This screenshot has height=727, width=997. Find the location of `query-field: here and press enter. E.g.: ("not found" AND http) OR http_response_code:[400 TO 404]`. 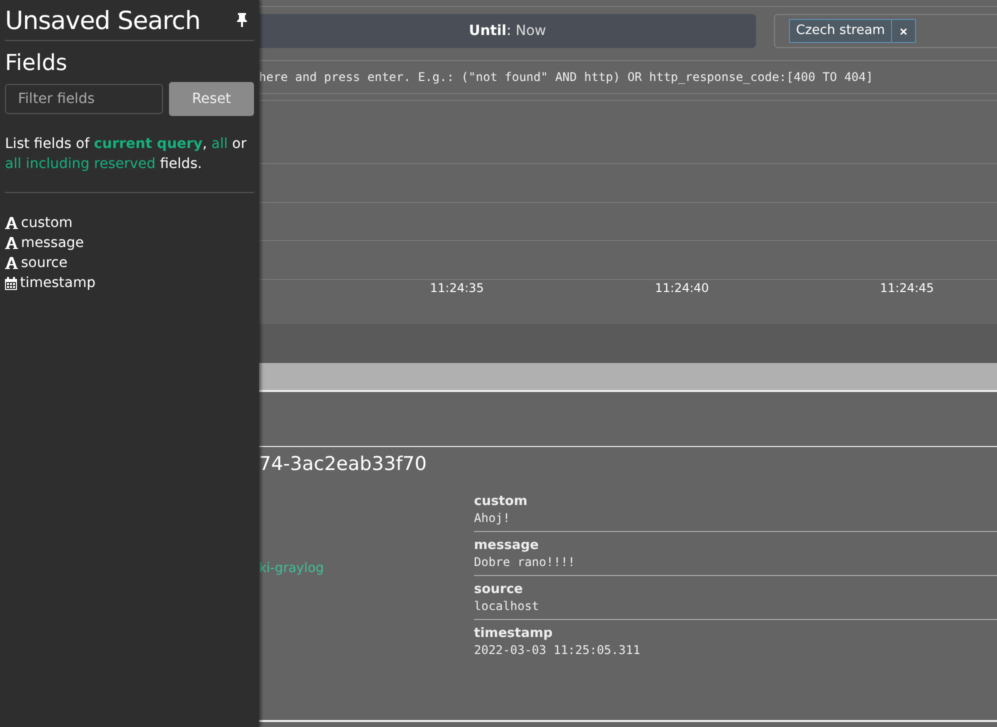

query-field: here and press enter. E.g.: ("not found" AND http) OR http_response_code:[400 TO 404] is located at coordinates (628, 77).